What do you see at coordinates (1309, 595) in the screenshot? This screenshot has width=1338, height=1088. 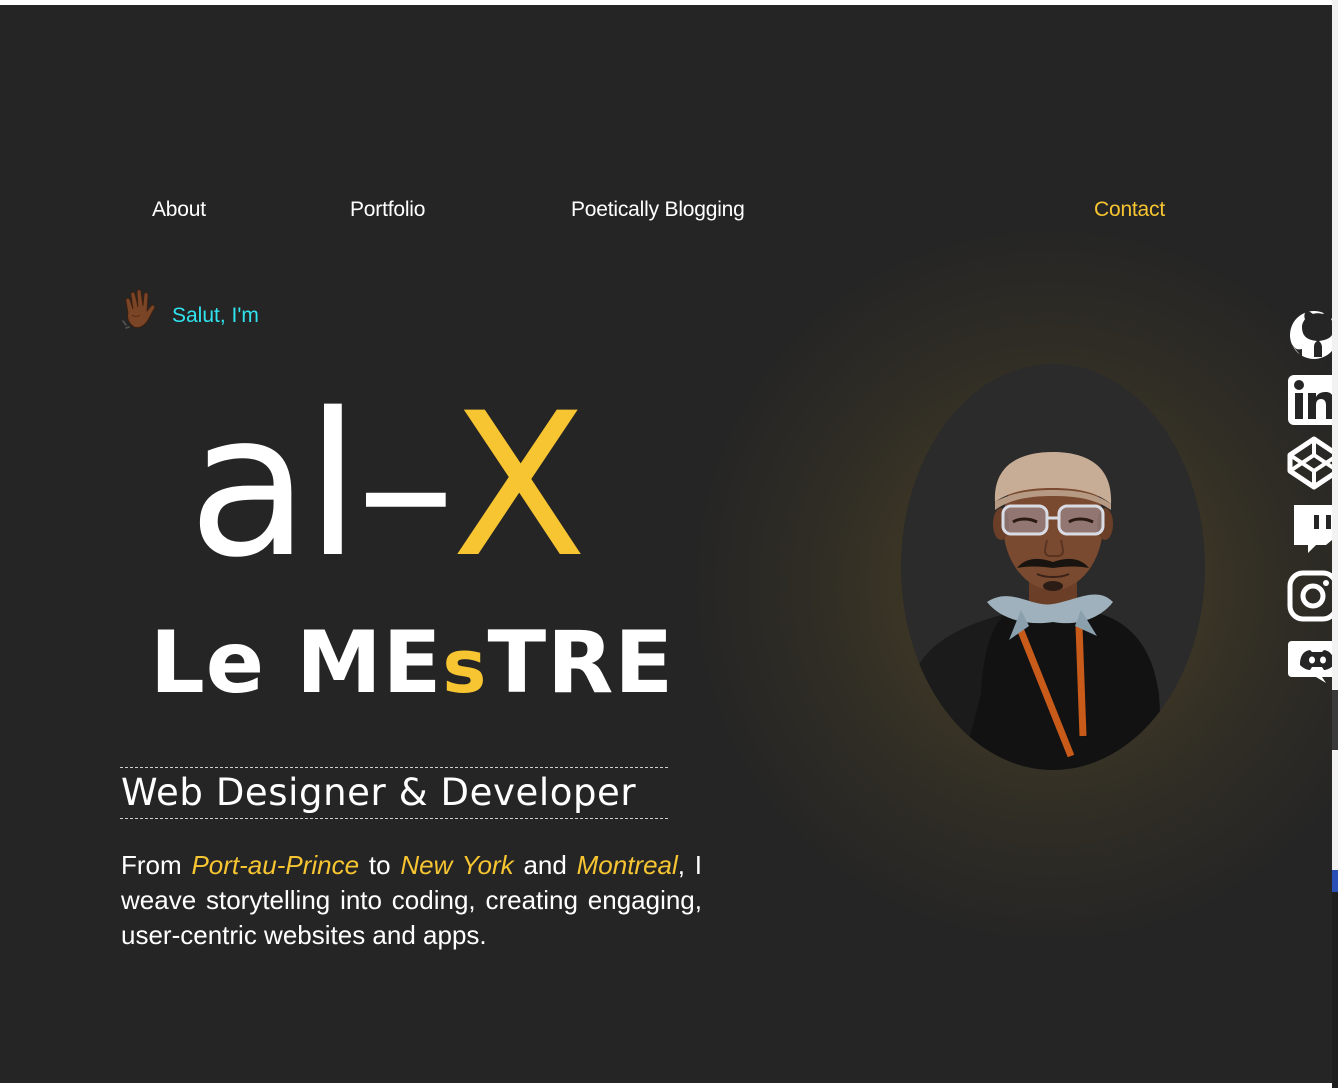 I see `instagram-icon` at bounding box center [1309, 595].